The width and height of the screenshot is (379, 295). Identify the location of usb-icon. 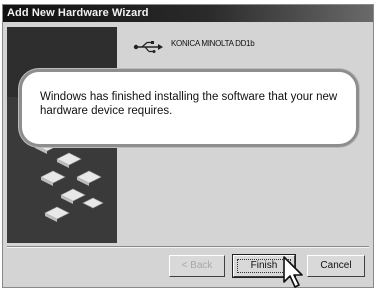
(148, 49).